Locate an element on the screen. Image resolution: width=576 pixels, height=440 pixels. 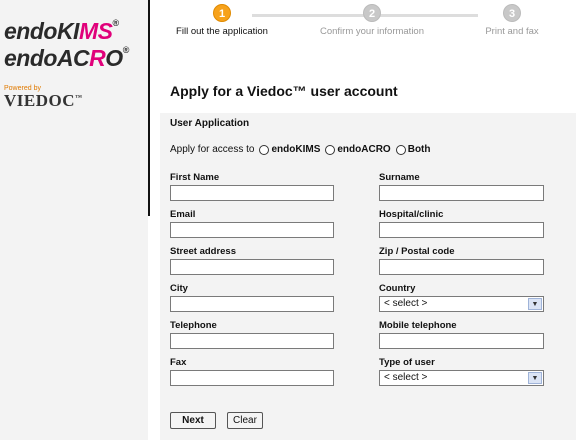
hospital-input is located at coordinates (461, 230).